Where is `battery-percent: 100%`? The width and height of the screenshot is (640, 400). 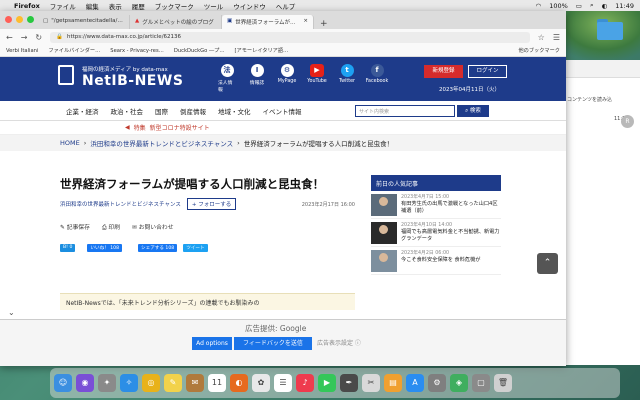
battery-percent: 100% is located at coordinates (558, 6).